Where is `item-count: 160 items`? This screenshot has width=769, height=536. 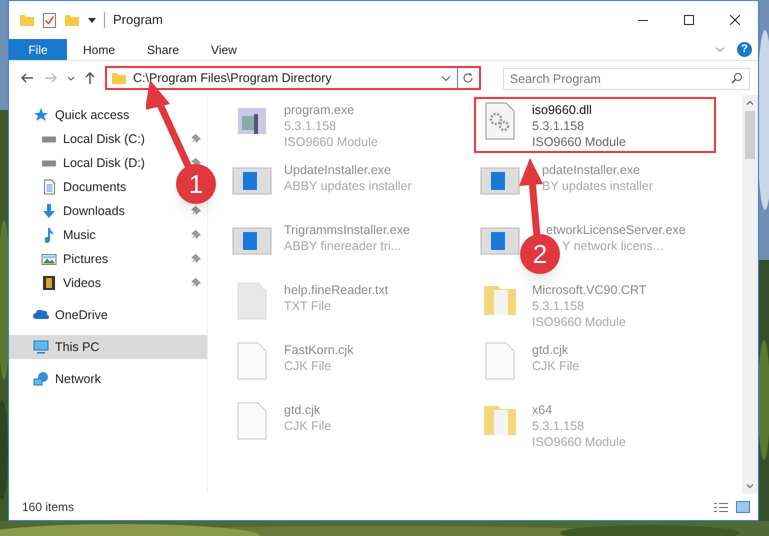
item-count: 160 items is located at coordinates (48, 507).